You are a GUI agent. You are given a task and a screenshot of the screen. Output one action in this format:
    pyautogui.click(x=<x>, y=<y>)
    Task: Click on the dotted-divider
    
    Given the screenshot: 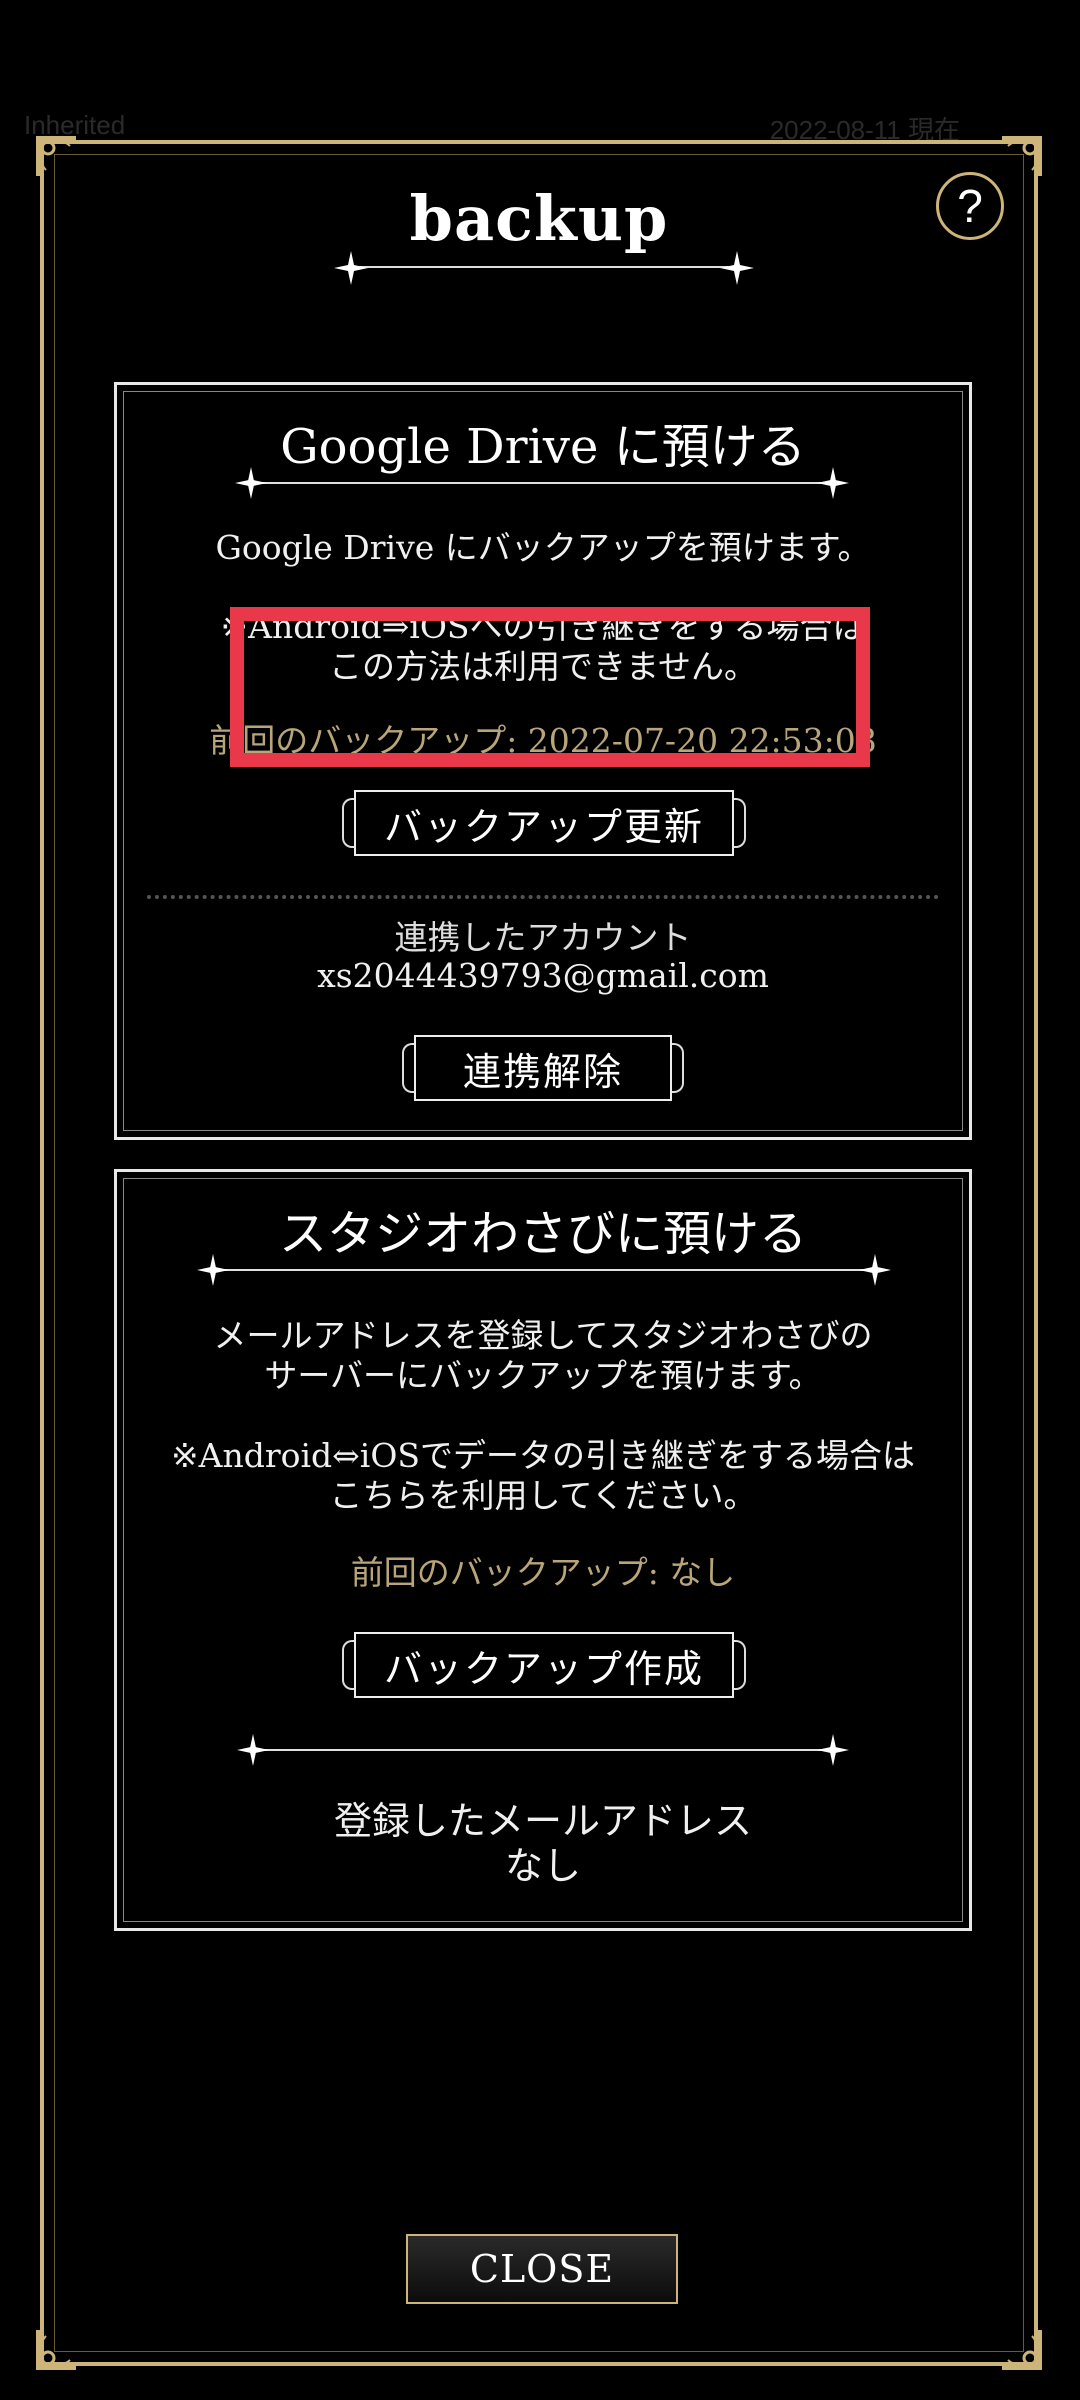 What is the action you would take?
    pyautogui.click(x=543, y=897)
    